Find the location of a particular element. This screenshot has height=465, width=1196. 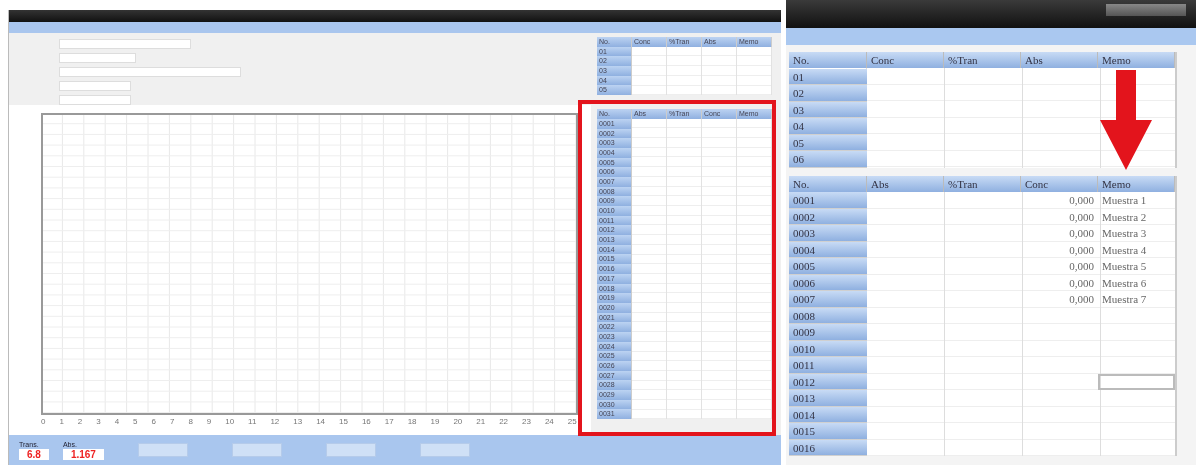

axis-tick-label: 5 is located at coordinates (135, 421).